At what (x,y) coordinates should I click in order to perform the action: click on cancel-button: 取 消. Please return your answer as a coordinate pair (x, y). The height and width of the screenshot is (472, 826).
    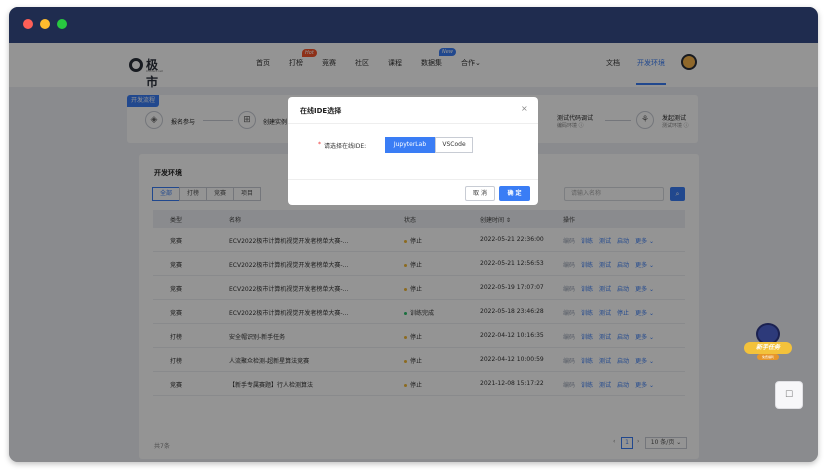
    Looking at the image, I should click on (480, 193).